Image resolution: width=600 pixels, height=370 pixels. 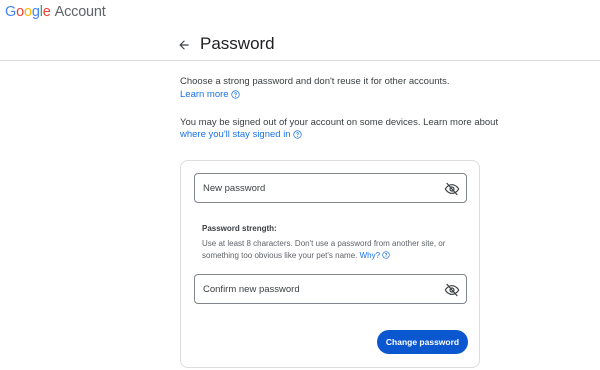 What do you see at coordinates (234, 188) in the screenshot?
I see `new-password-placeholder: New password` at bounding box center [234, 188].